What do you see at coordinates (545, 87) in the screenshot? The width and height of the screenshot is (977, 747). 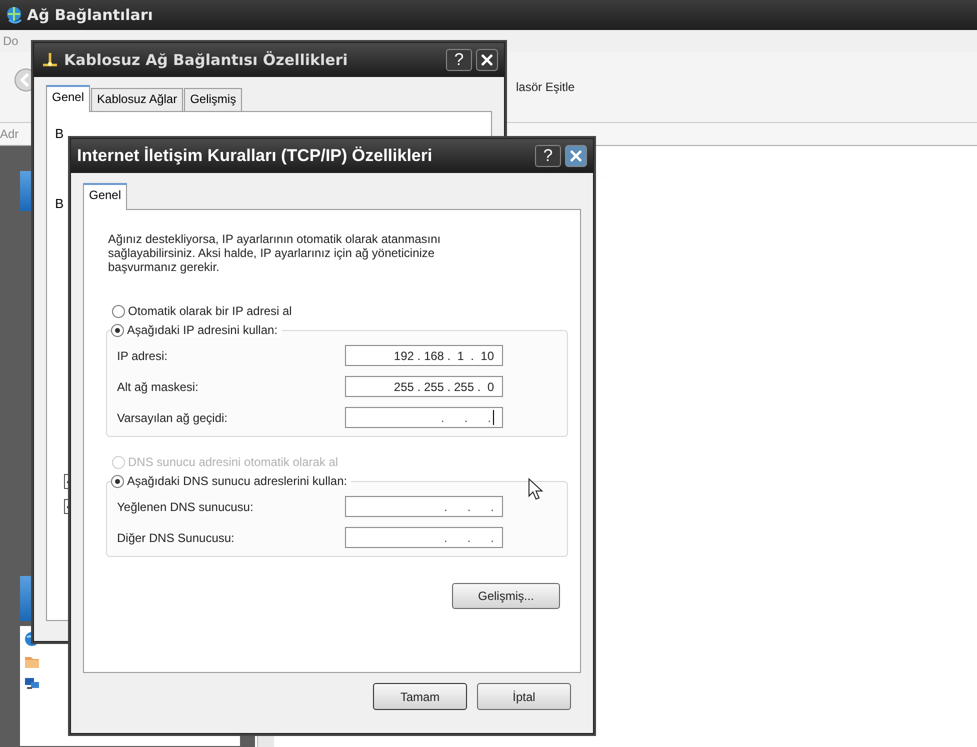 I see `toolbar-button: lasör Eşitle` at bounding box center [545, 87].